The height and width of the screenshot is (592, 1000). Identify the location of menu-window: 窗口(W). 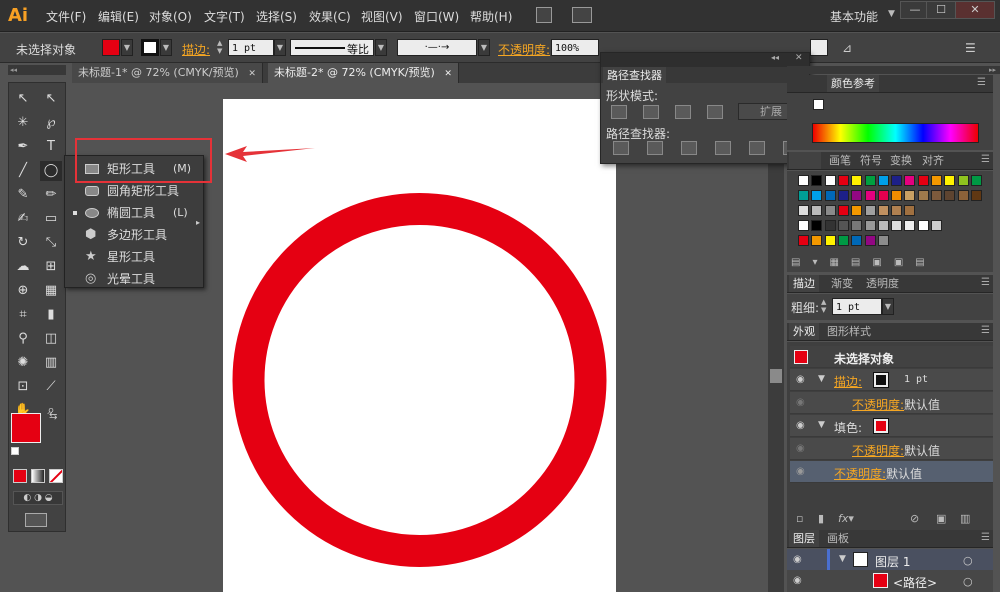
(436, 16).